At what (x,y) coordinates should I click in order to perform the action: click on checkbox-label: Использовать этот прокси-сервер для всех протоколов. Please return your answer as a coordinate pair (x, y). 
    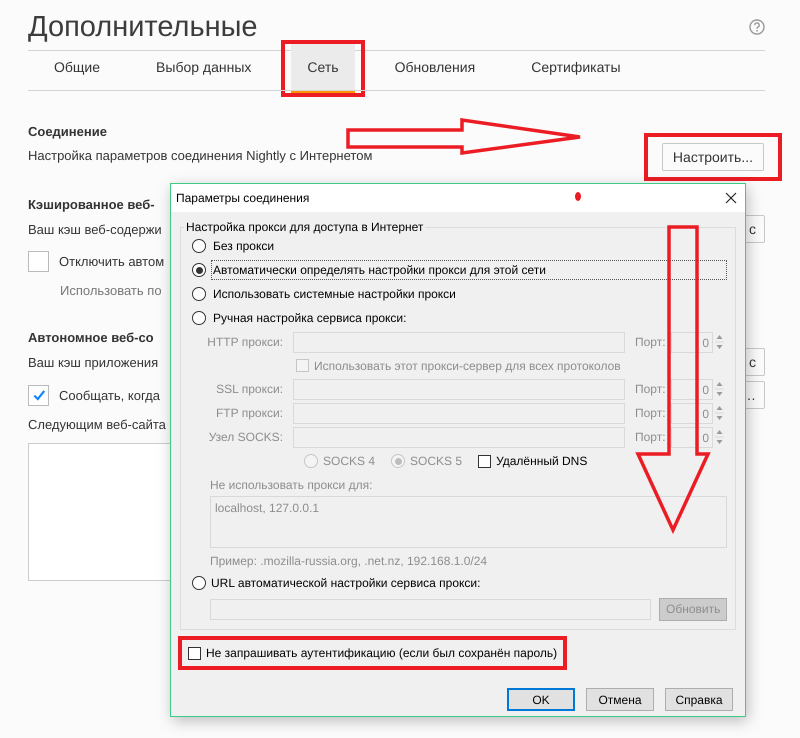
    Looking at the image, I should click on (467, 365).